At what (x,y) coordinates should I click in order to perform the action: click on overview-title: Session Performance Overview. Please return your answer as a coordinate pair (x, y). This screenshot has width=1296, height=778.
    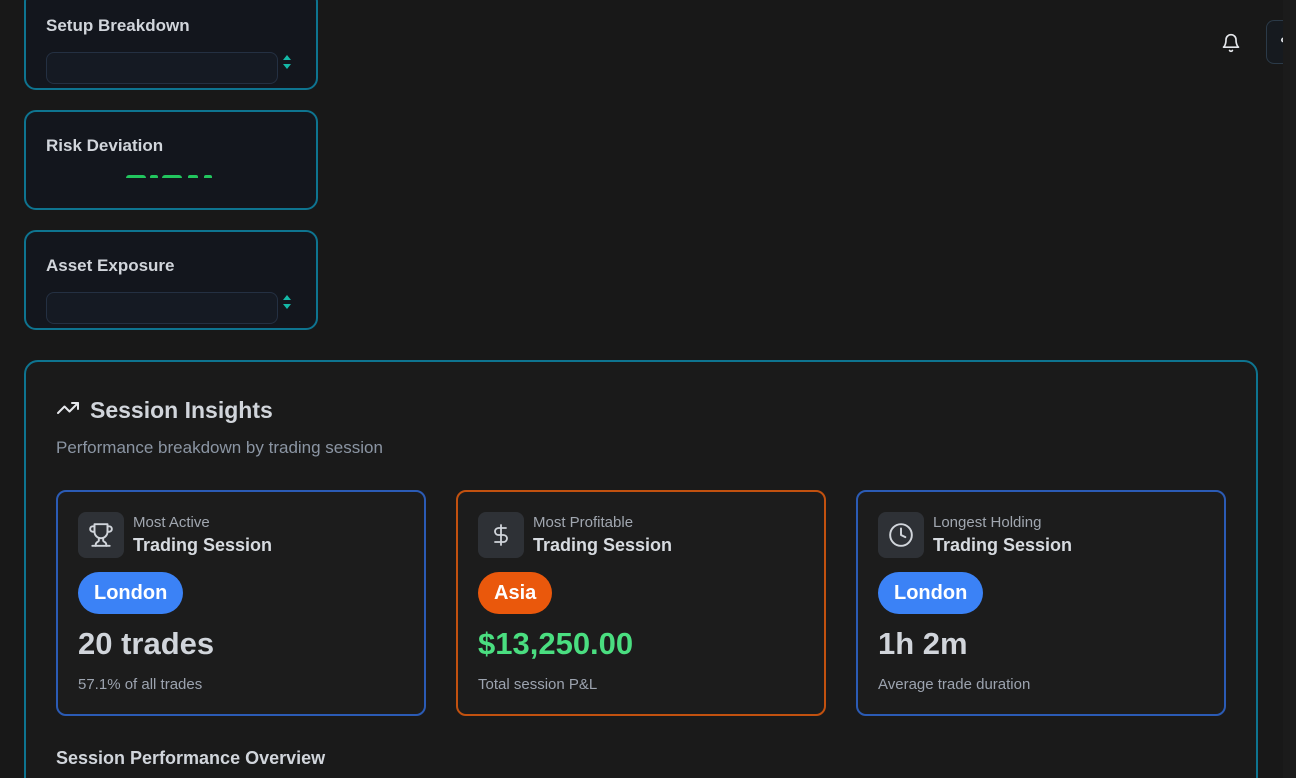
    Looking at the image, I should click on (191, 758).